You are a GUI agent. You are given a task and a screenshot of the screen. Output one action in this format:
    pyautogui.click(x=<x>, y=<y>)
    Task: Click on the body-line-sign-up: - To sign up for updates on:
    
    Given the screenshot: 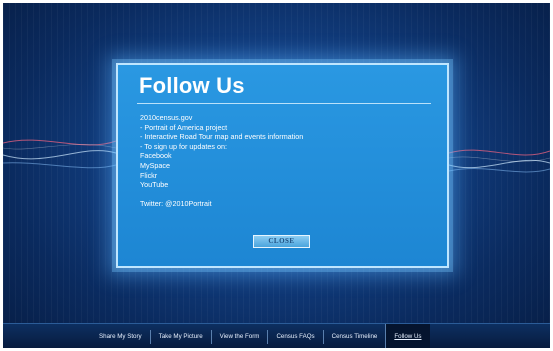 What is the action you would take?
    pyautogui.click(x=183, y=146)
    